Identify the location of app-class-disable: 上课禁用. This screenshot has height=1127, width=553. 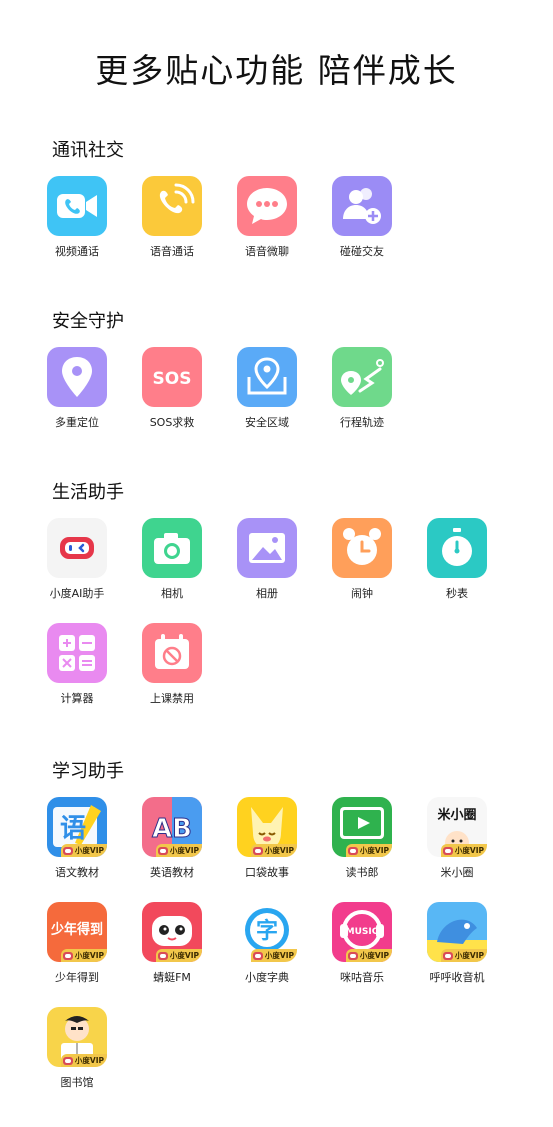
(172, 673).